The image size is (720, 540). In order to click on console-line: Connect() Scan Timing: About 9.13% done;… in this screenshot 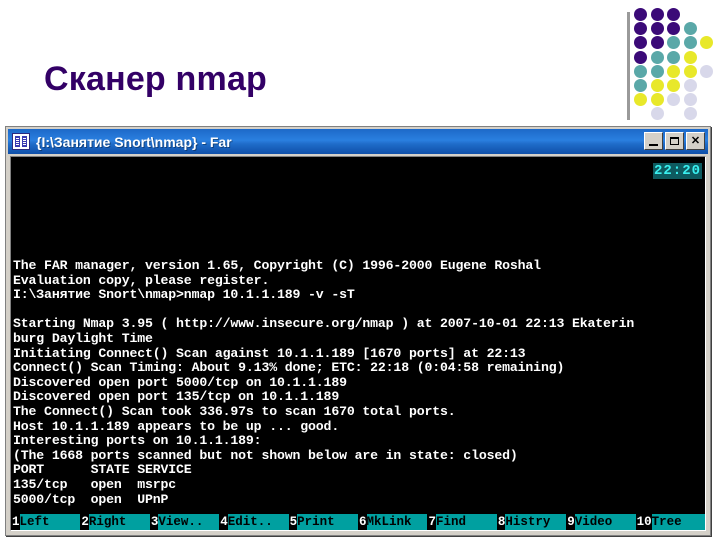, I will do `click(289, 368)`.